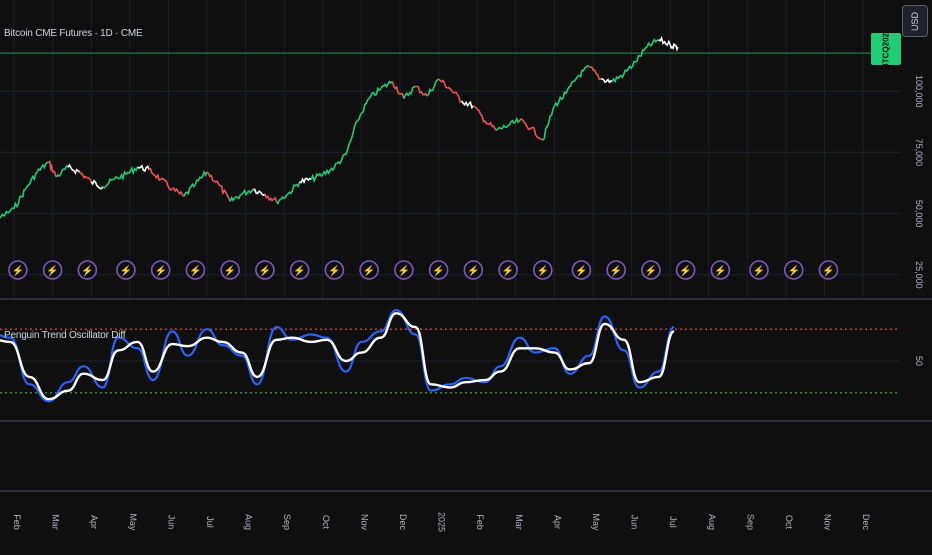  Describe the element at coordinates (916, 245) in the screenshot. I see `price-axis: 100,000 75,000 50,000 25,000 50` at that location.